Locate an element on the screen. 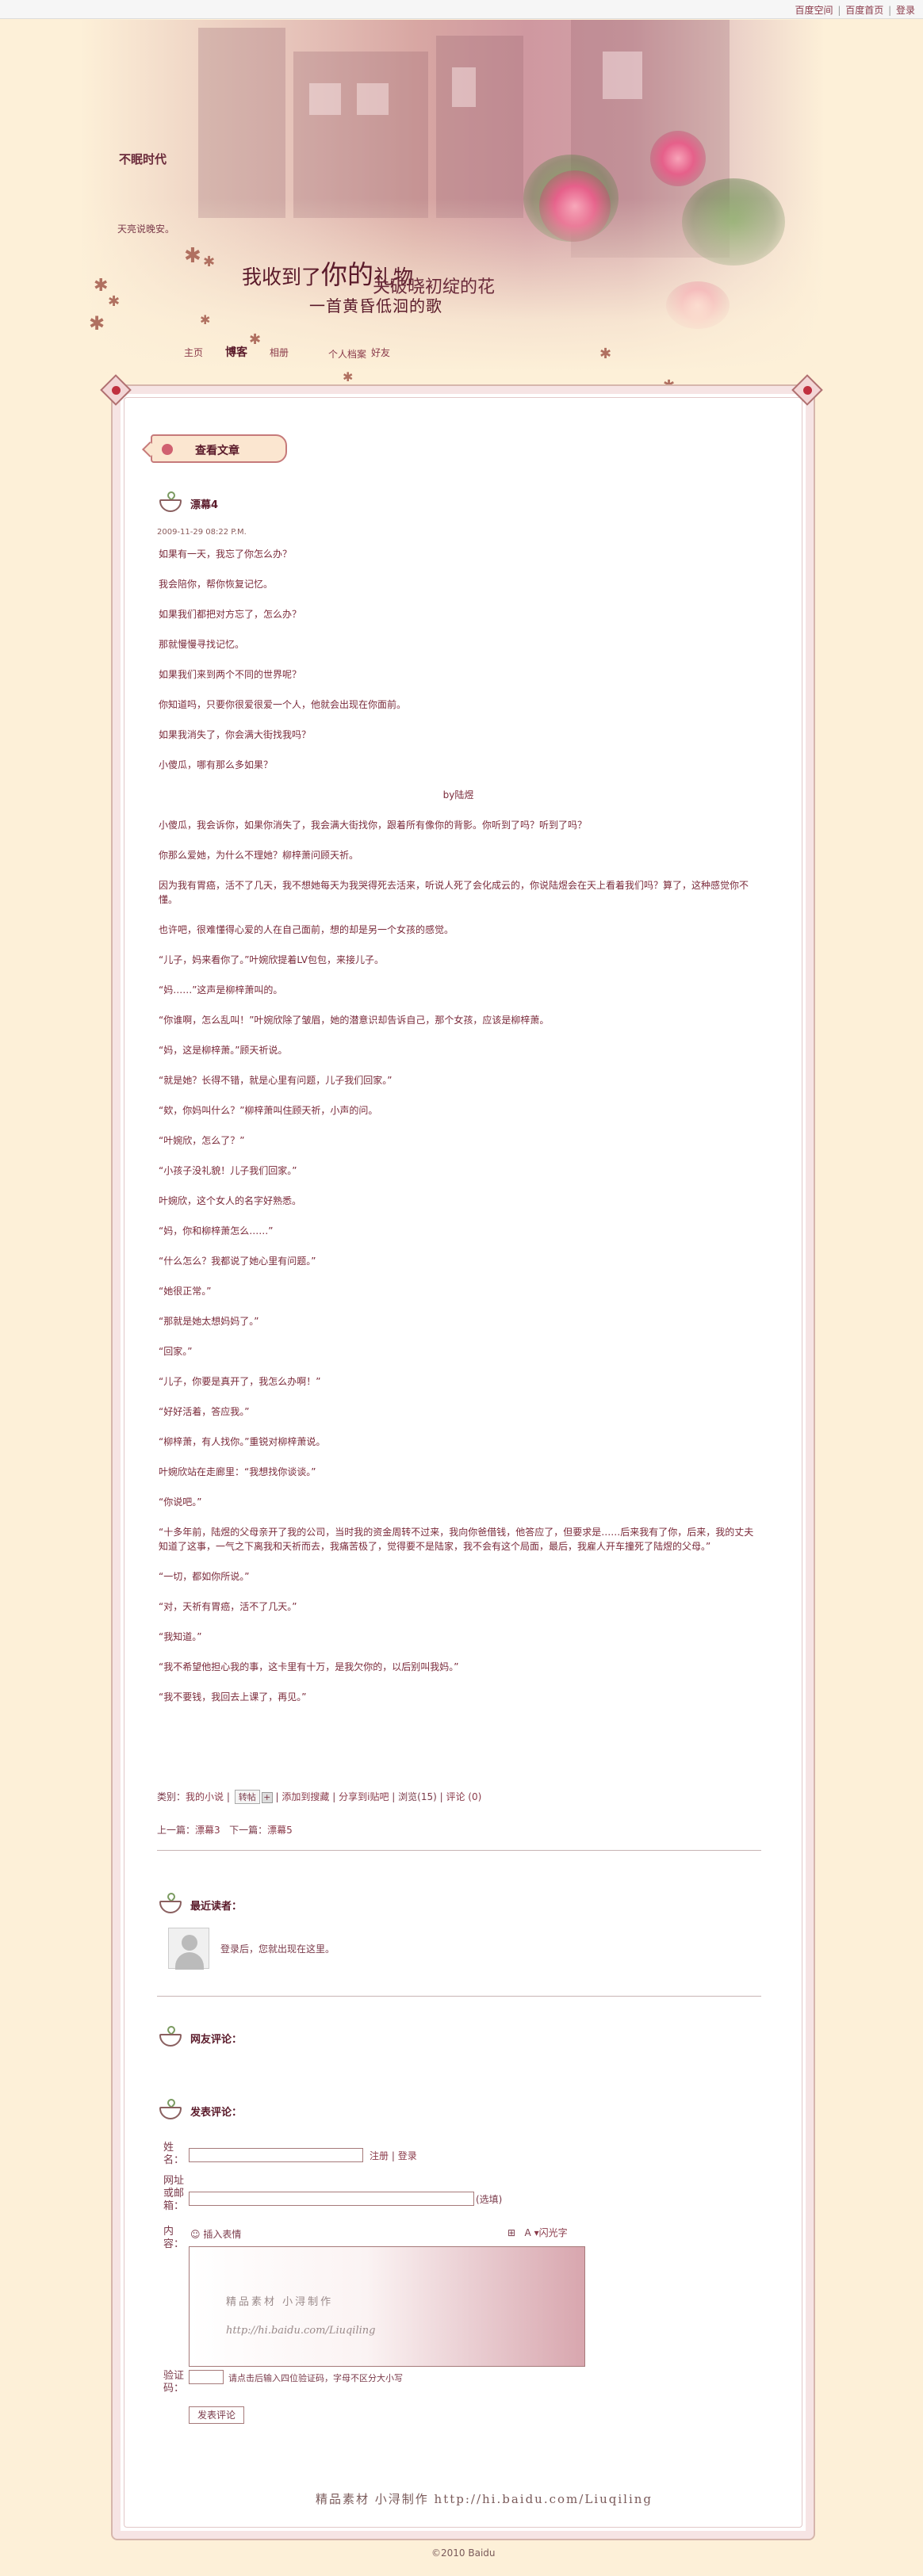  post-paragraph: “儿子，妈来看你了。”叶婉欣提着LV包包，来接儿子。 is located at coordinates (272, 959).